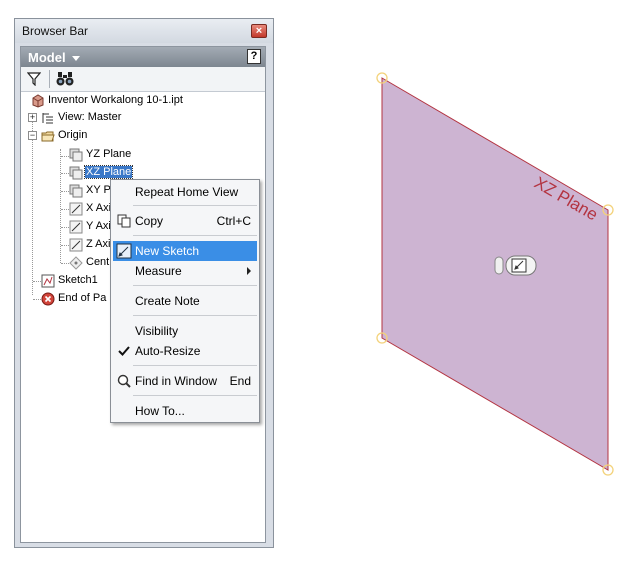 The image size is (626, 563). I want to click on tree-item-label: YZ Plane, so click(109, 154).